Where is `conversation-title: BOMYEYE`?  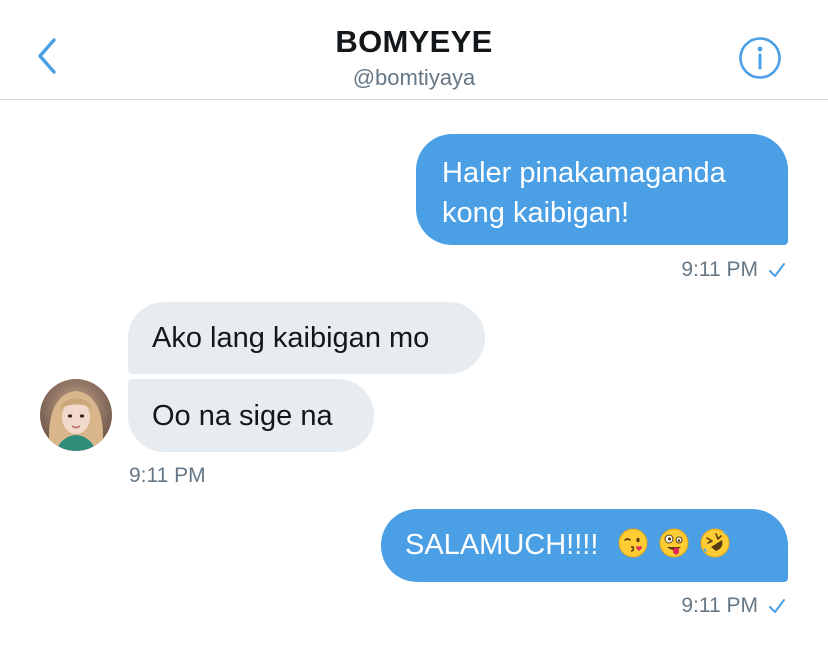
conversation-title: BOMYEYE is located at coordinates (414, 42).